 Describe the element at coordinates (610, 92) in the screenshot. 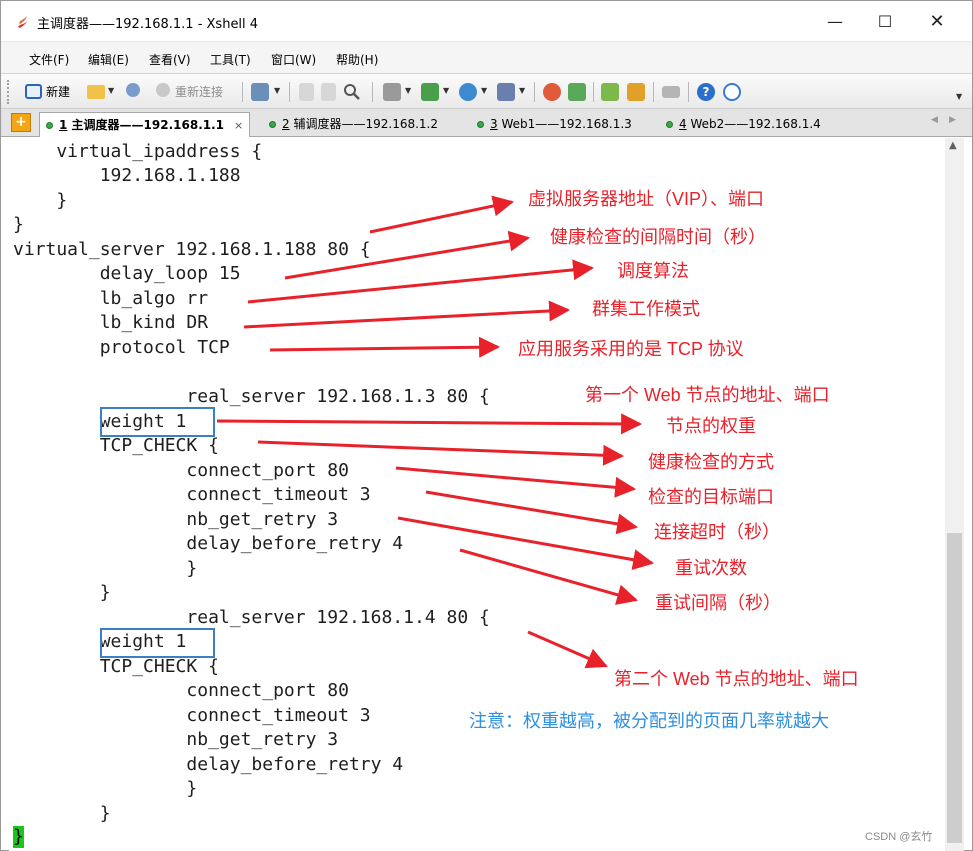

I see `layout-icon` at that location.